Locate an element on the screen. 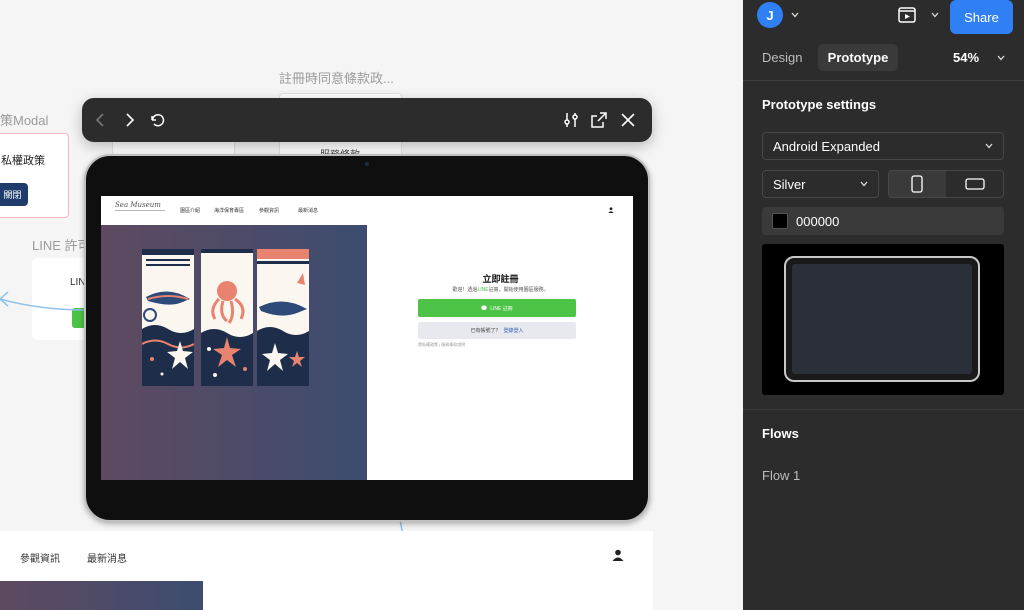 The width and height of the screenshot is (1024, 610). restart-button is located at coordinates (157, 120).